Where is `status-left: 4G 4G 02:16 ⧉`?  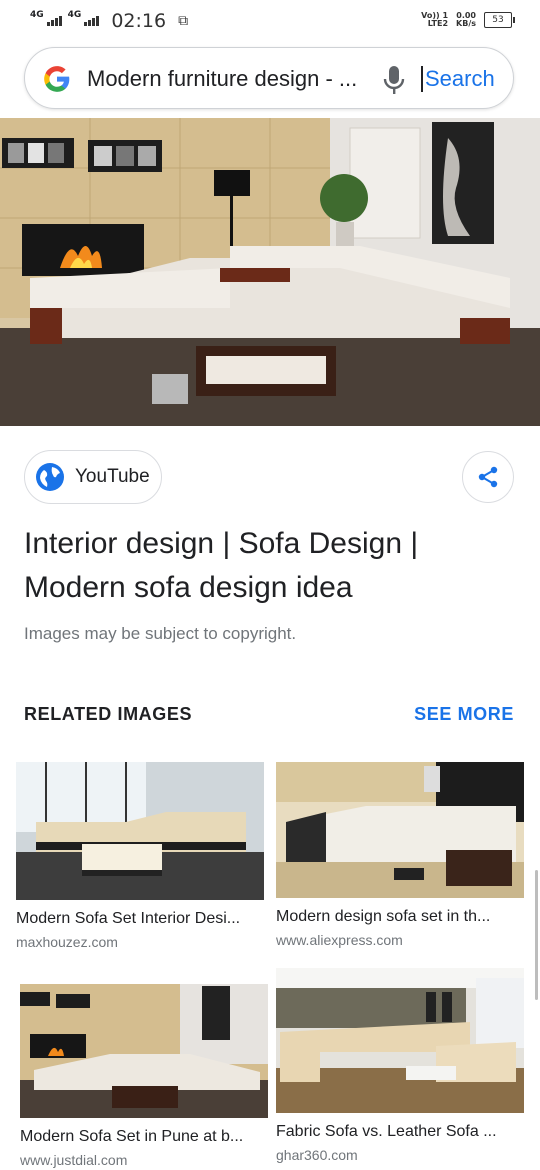
status-left: 4G 4G 02:16 ⧉ is located at coordinates (109, 21).